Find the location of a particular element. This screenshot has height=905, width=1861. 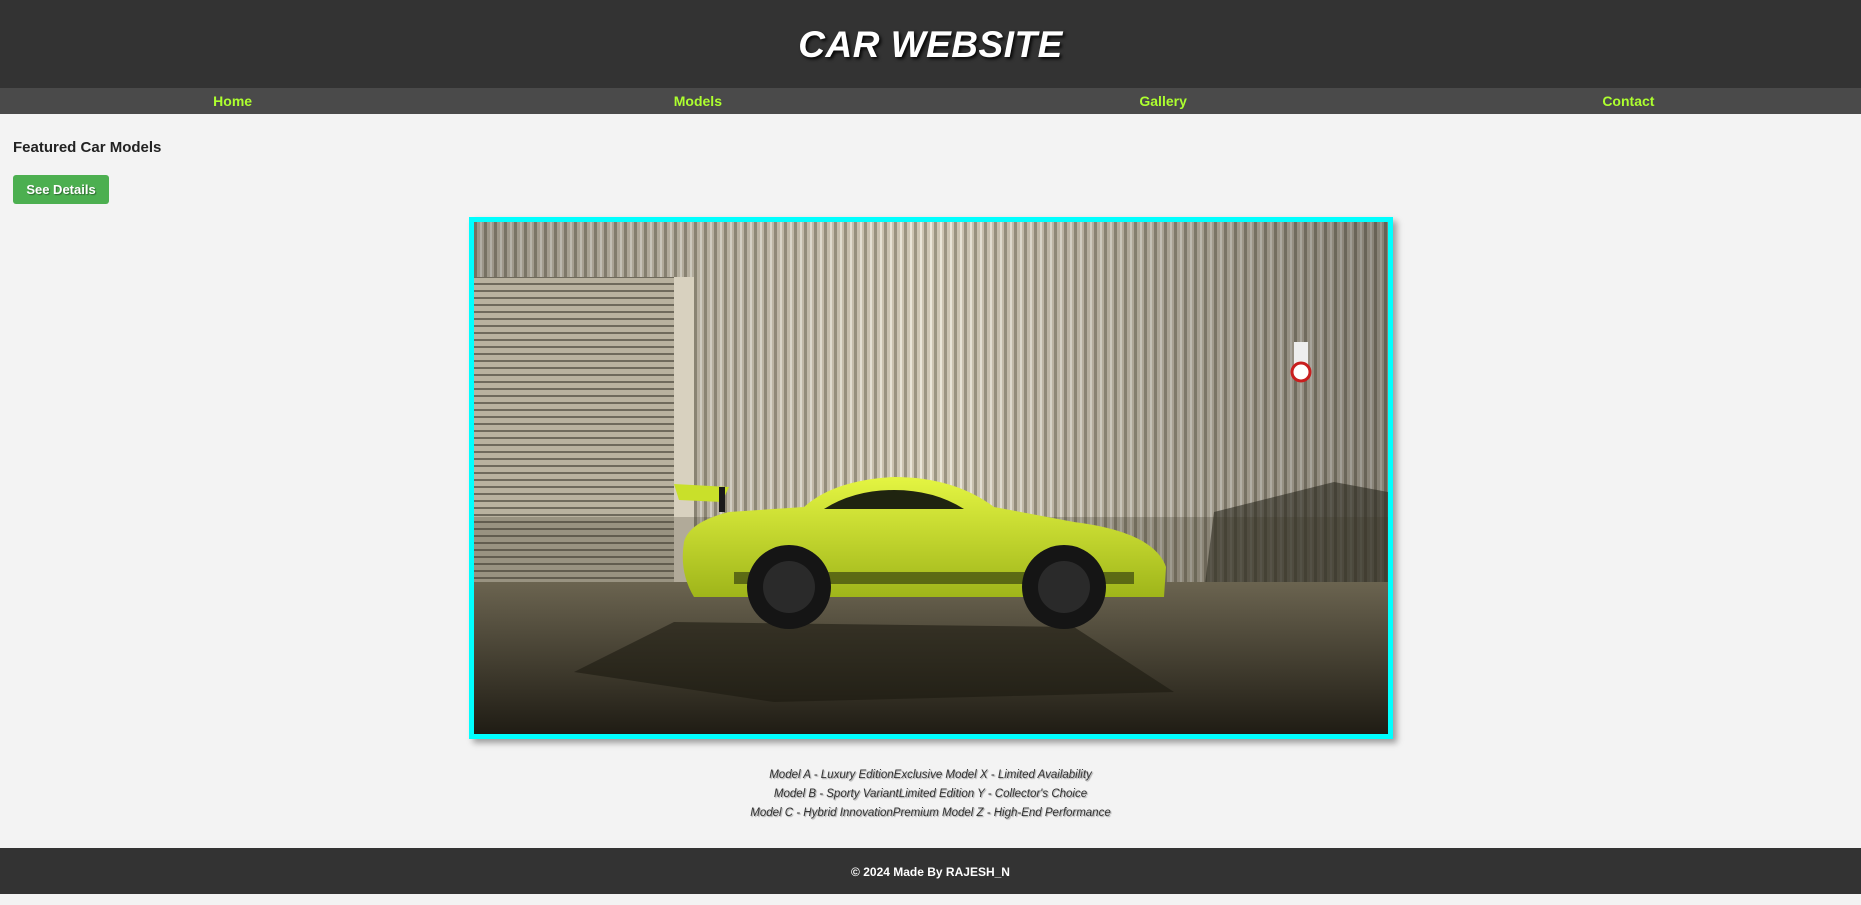

nav-link-contact: Contact is located at coordinates (1628, 101).